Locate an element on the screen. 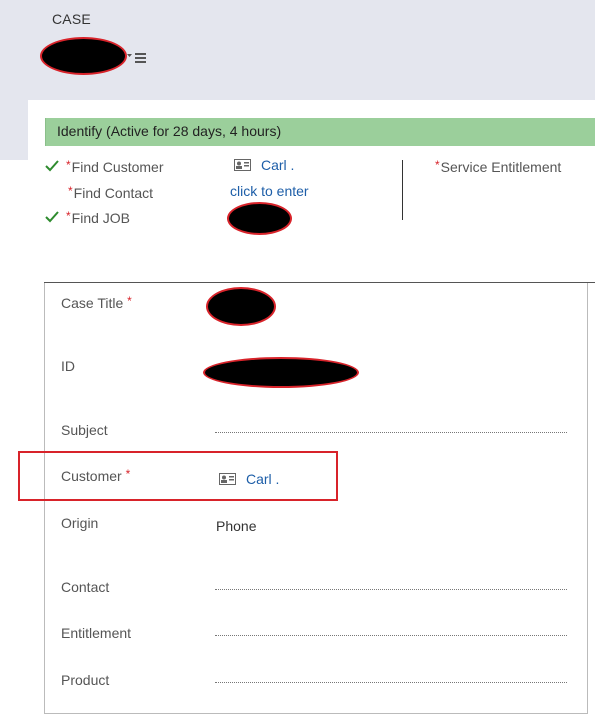  entitlement-label: Entitlement is located at coordinates (96, 633).